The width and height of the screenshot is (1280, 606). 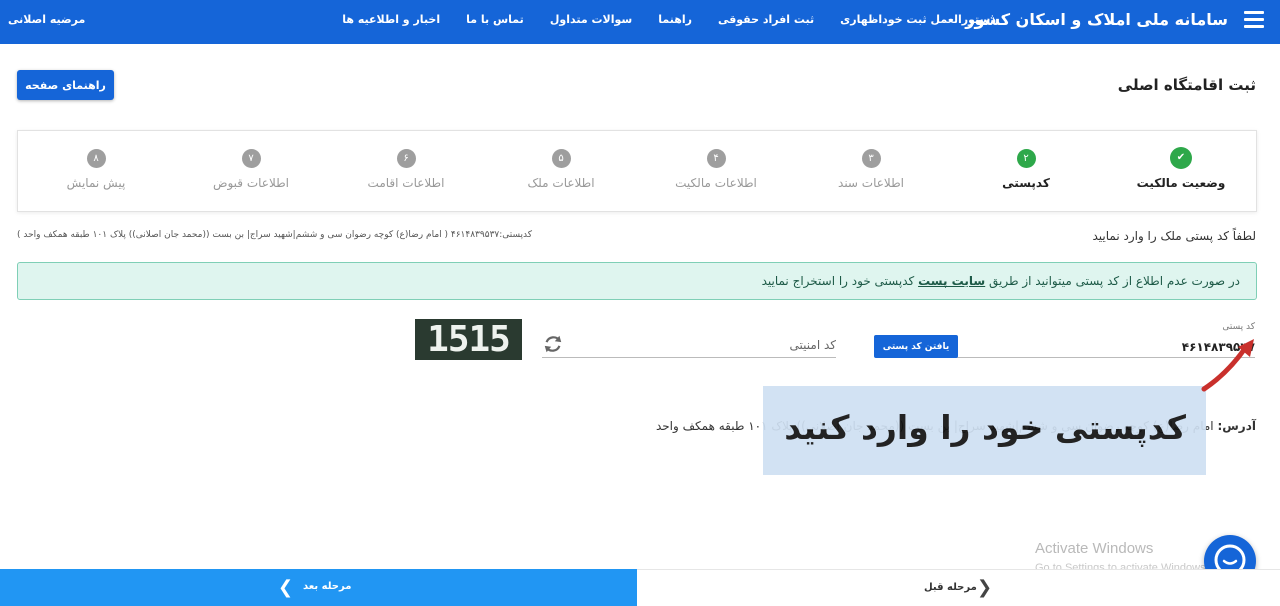 I want to click on step-property-info: ۵ اطلاعات ملک, so click(x=561, y=169).